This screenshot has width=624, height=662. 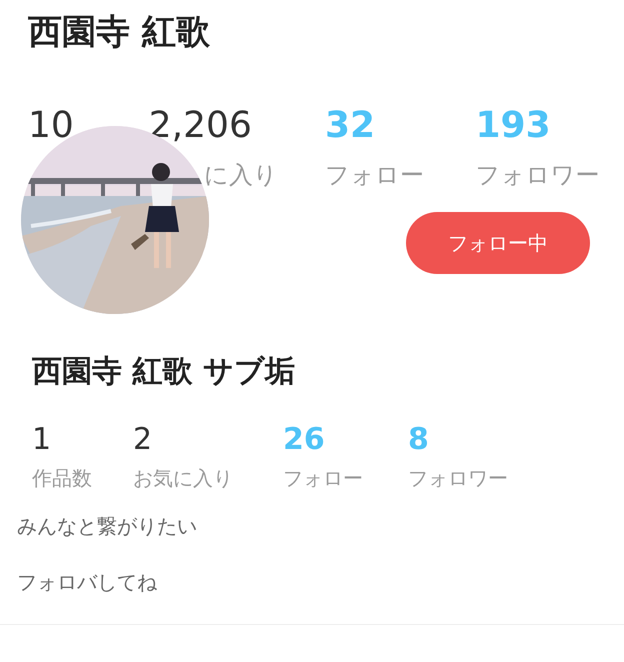 What do you see at coordinates (419, 440) in the screenshot?
I see `stat-count: 8` at bounding box center [419, 440].